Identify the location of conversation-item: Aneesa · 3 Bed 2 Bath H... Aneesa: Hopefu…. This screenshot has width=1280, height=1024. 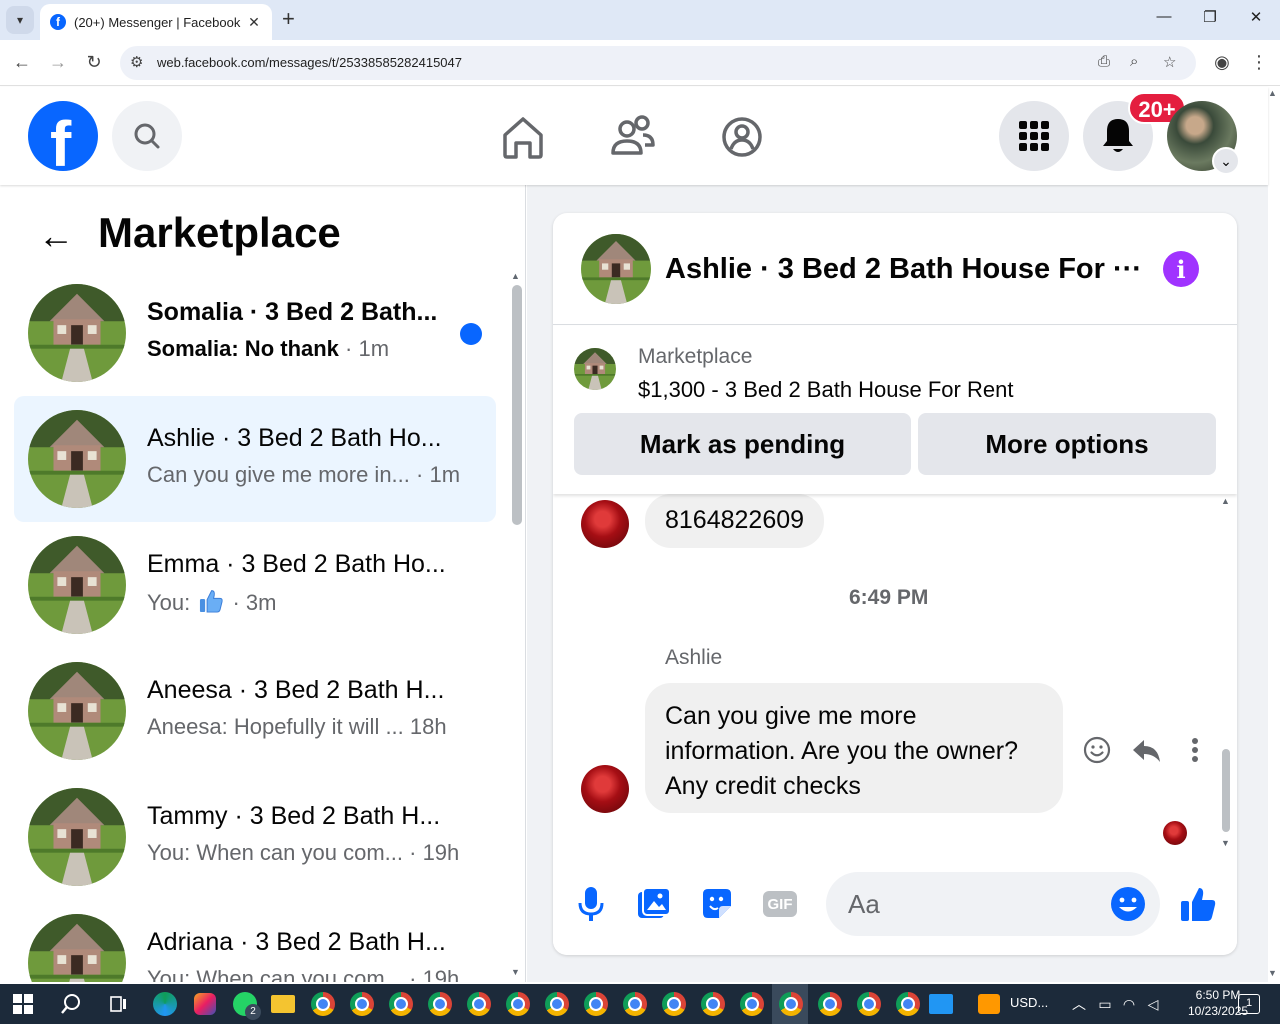
(255, 711).